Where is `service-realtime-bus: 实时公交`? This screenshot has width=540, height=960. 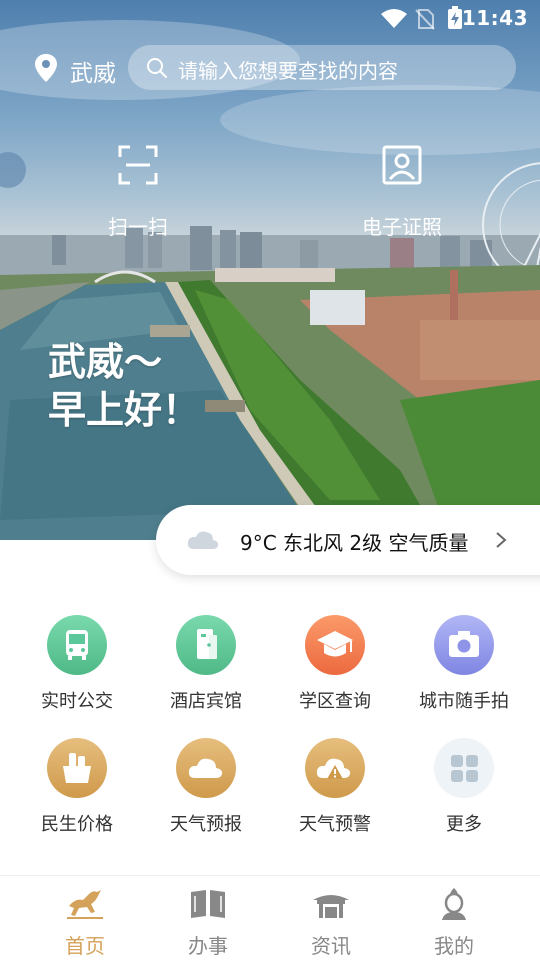
service-realtime-bus: 实时公交 is located at coordinates (77, 664).